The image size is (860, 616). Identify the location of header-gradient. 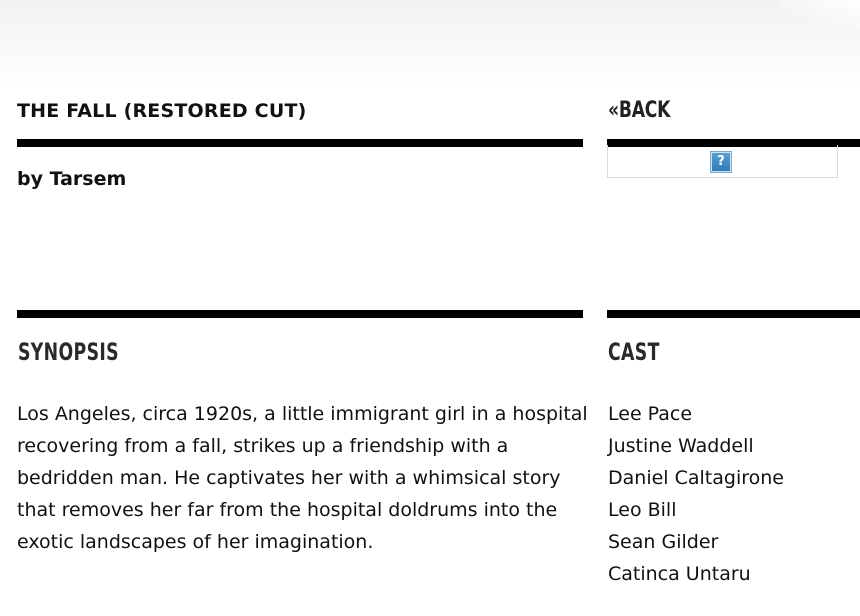
(430, 45).